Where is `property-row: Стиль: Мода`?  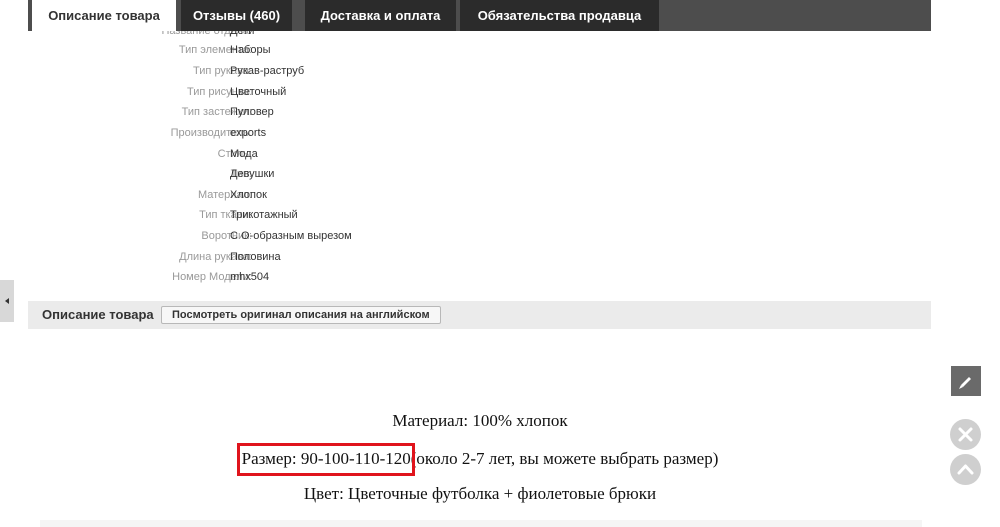
property-row: Стиль: Мода is located at coordinates (479, 154).